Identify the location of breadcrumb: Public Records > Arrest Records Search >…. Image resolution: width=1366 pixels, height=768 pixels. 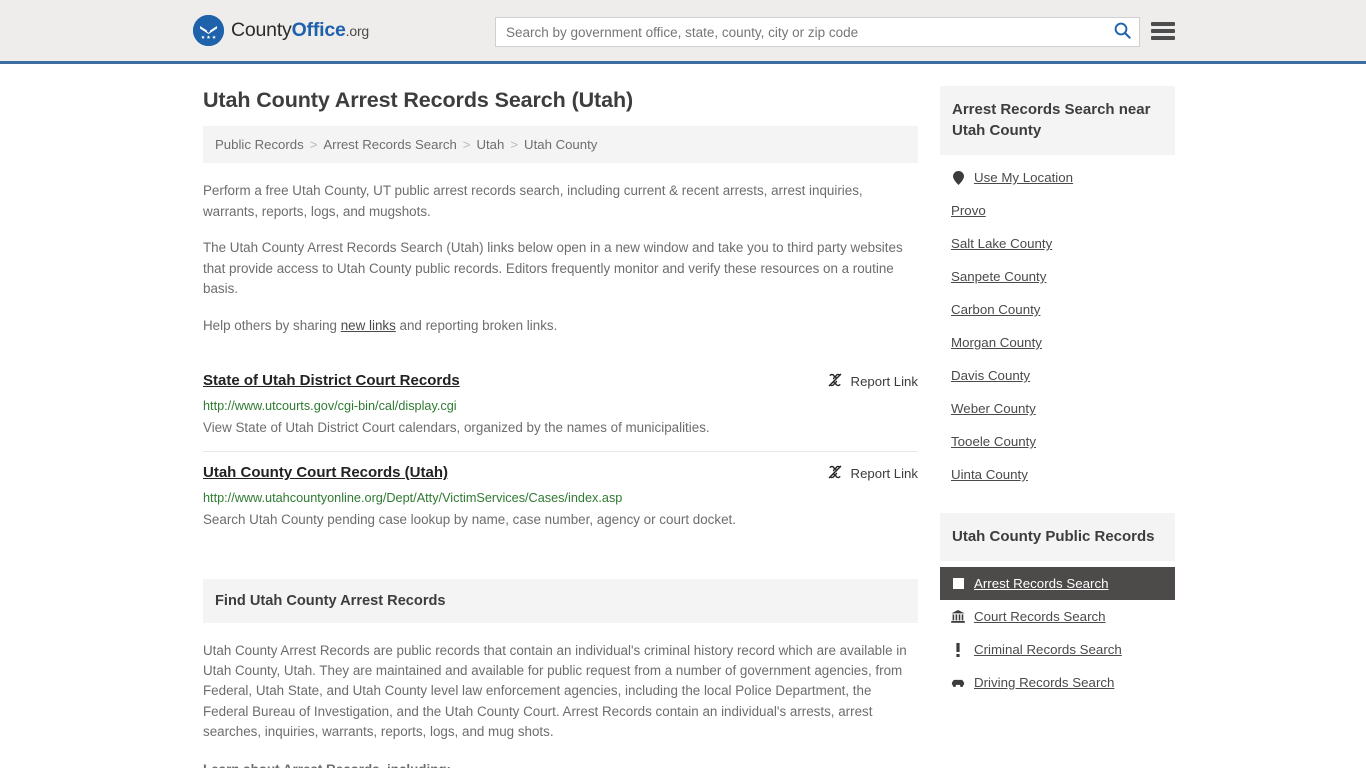
(560, 144).